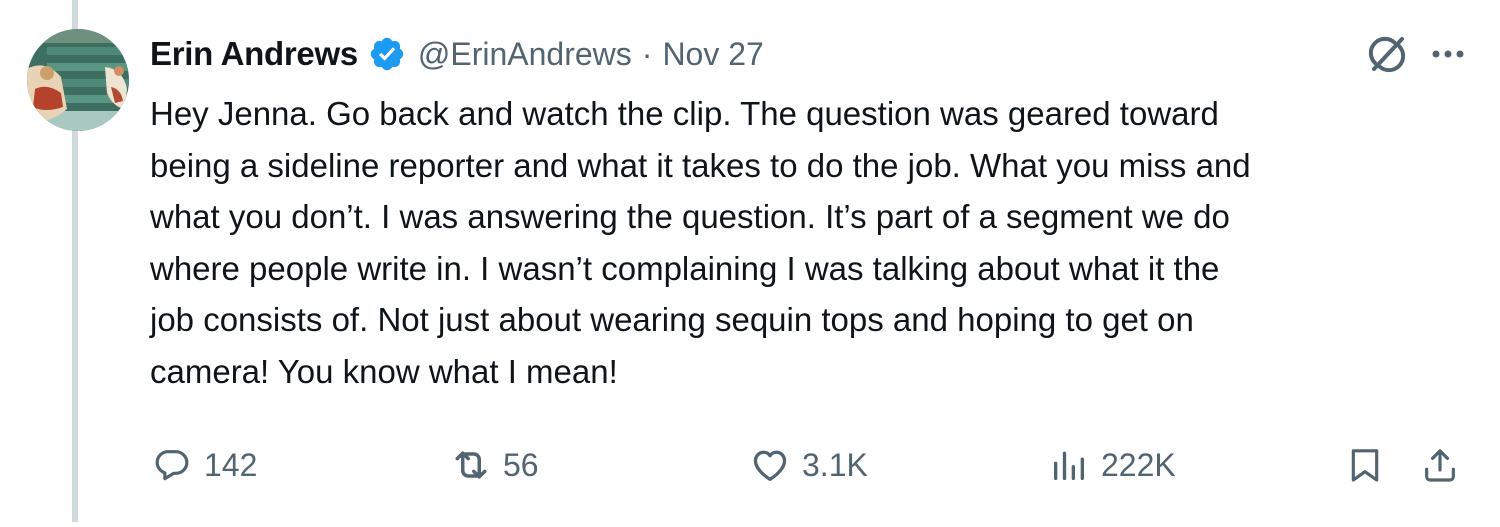 This screenshot has width=1500, height=527. Describe the element at coordinates (835, 464) in the screenshot. I see `like-count: 3.1K` at that location.